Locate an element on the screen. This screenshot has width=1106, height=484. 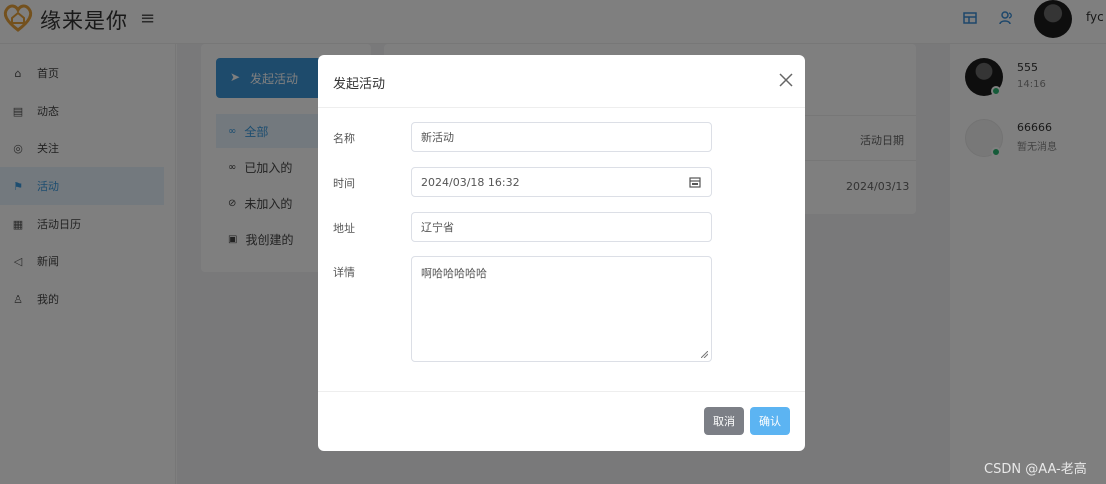
resize-grip-icon is located at coordinates (704, 354).